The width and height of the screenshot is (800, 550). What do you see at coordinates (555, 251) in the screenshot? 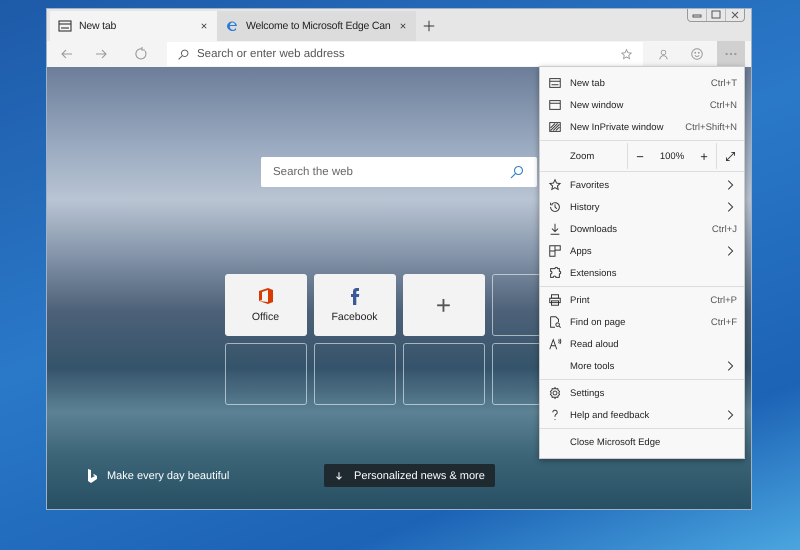
I see `apps-icon` at bounding box center [555, 251].